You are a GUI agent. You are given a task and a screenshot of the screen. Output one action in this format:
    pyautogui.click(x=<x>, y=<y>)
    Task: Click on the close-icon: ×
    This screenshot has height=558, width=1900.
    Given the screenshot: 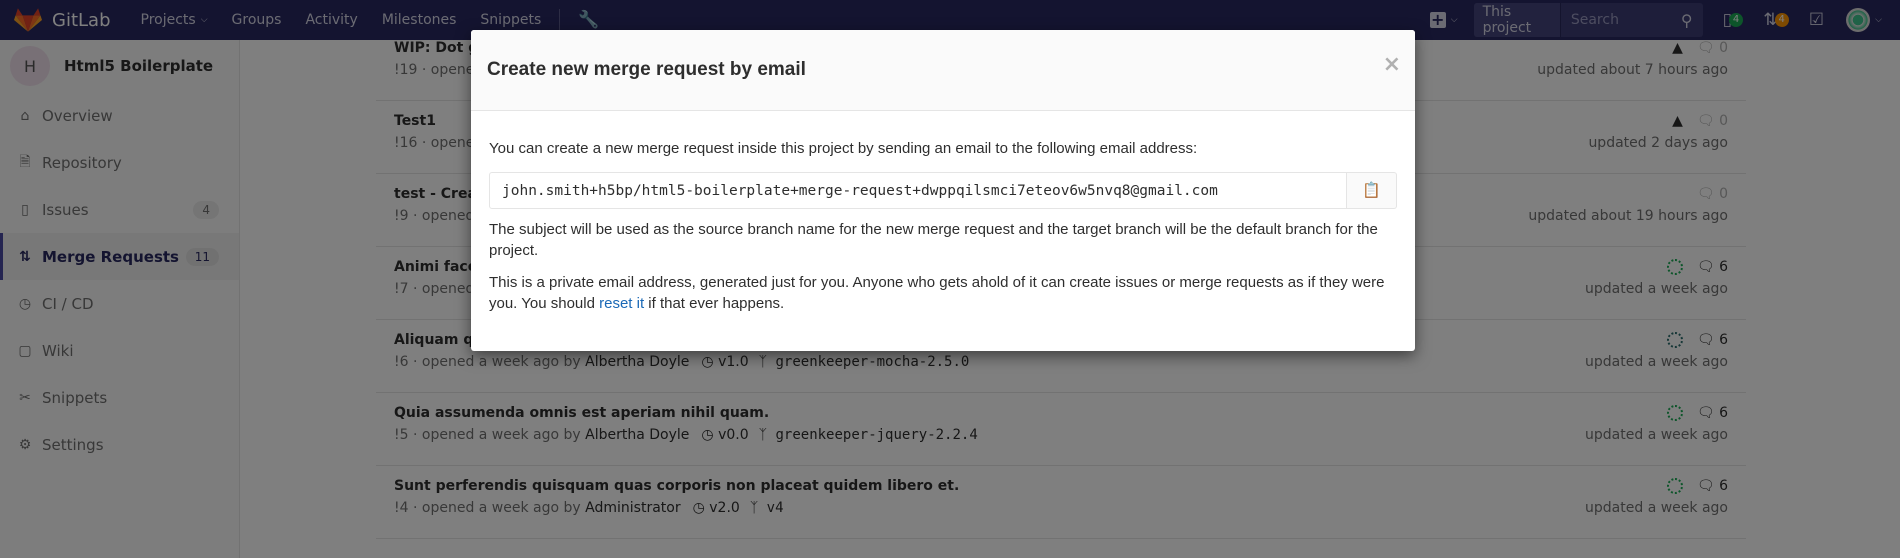 What is the action you would take?
    pyautogui.click(x=1392, y=64)
    